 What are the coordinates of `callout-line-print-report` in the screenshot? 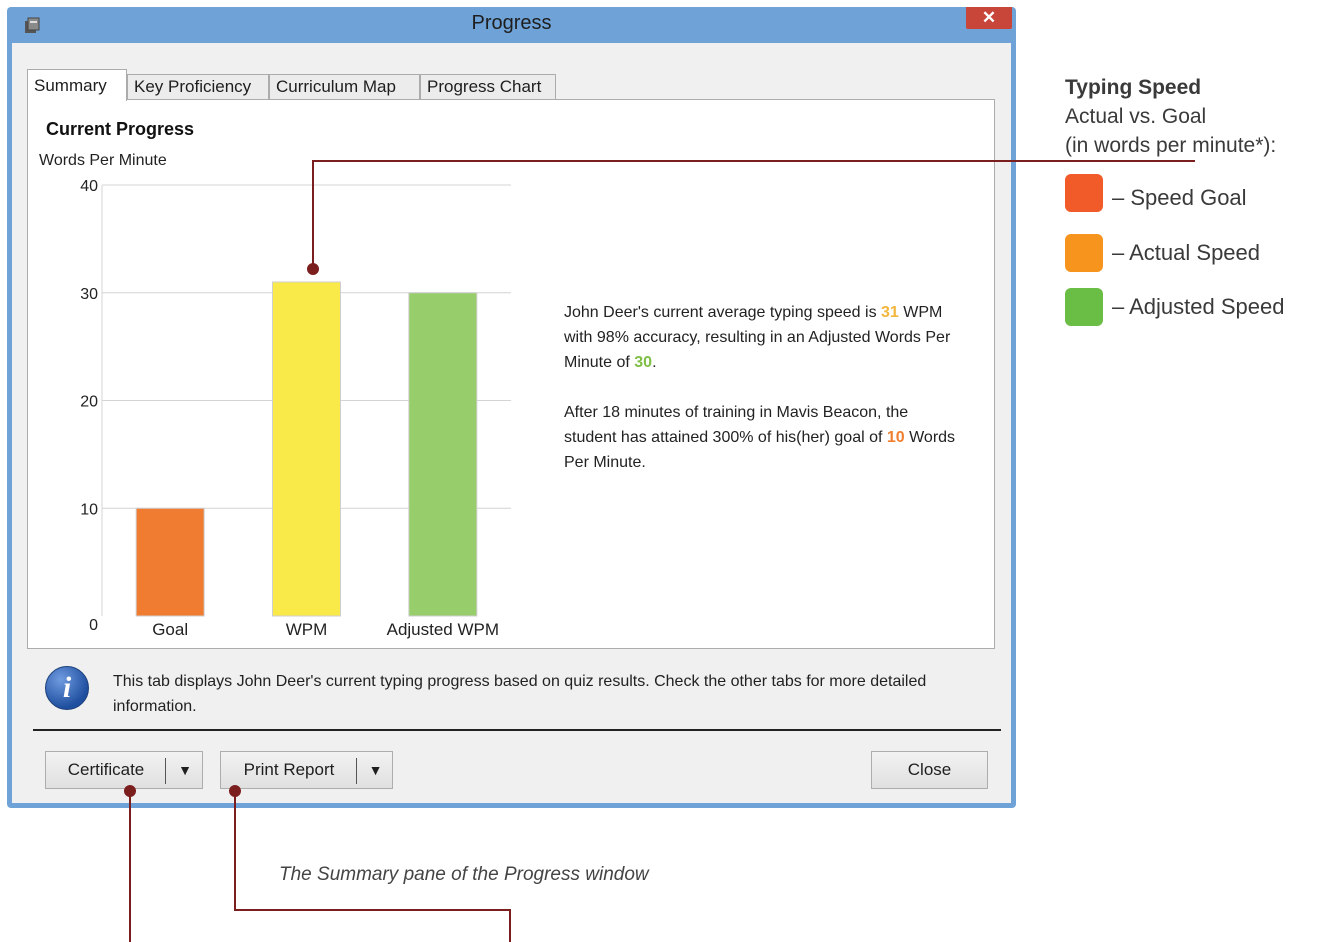 It's located at (372, 866).